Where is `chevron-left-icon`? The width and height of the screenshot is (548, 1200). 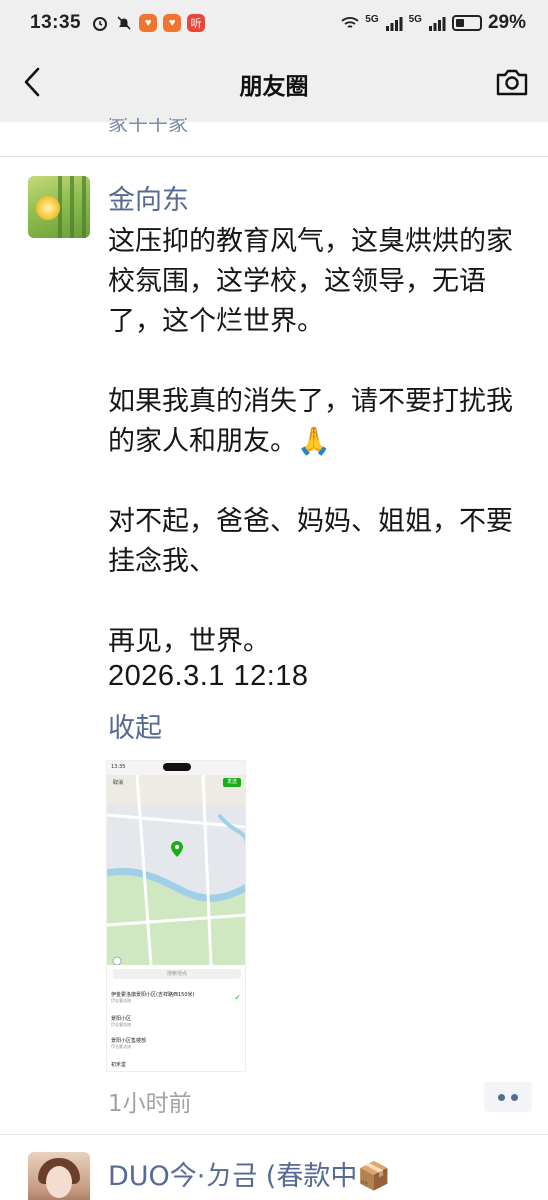
chevron-left-icon is located at coordinates (32, 82).